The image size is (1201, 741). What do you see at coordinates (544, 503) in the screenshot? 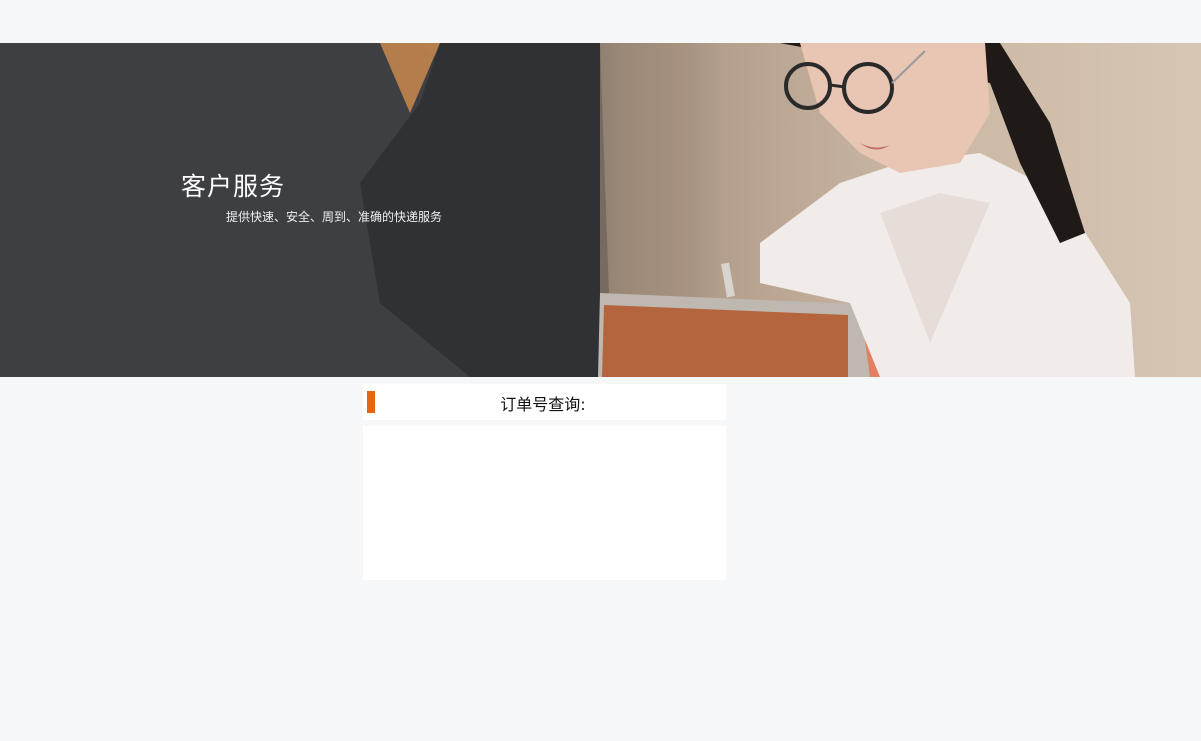
I see `order-query-result-panel` at bounding box center [544, 503].